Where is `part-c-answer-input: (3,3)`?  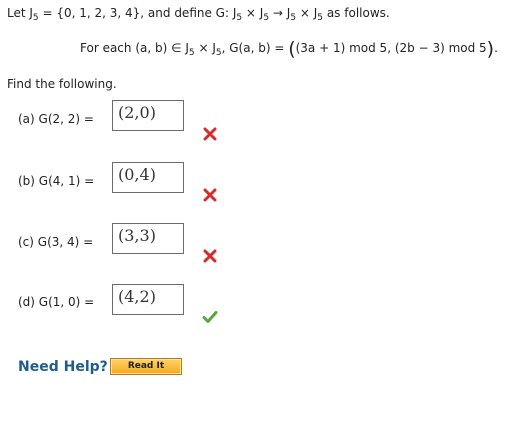
part-c-answer-input: (3,3) is located at coordinates (148, 238).